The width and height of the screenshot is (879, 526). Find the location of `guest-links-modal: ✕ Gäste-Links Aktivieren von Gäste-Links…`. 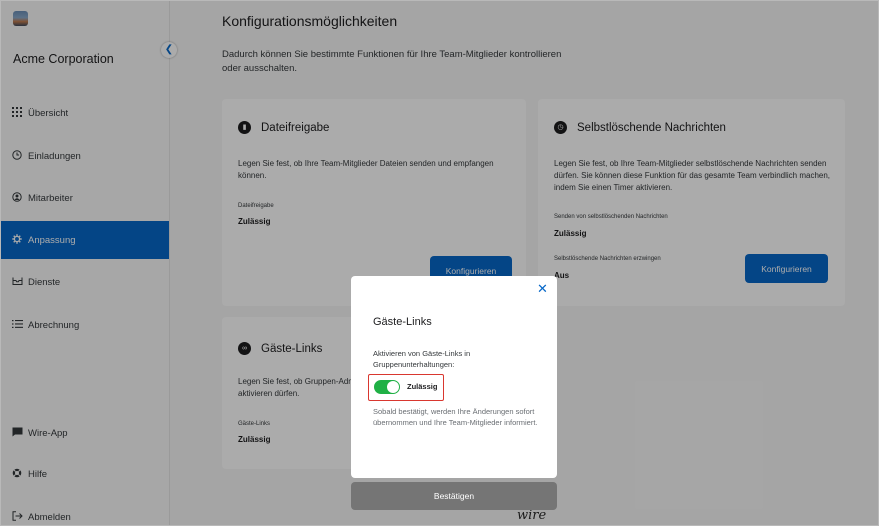

guest-links-modal: ✕ Gäste-Links Aktivieren von Gäste-Links… is located at coordinates (454, 377).